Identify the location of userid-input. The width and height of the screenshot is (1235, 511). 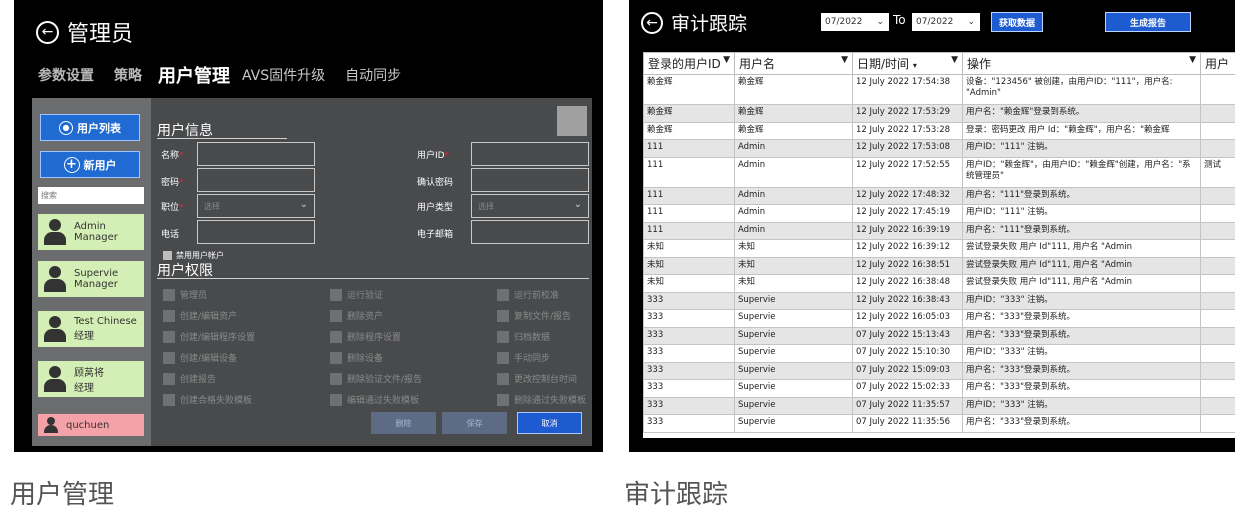
(530, 154).